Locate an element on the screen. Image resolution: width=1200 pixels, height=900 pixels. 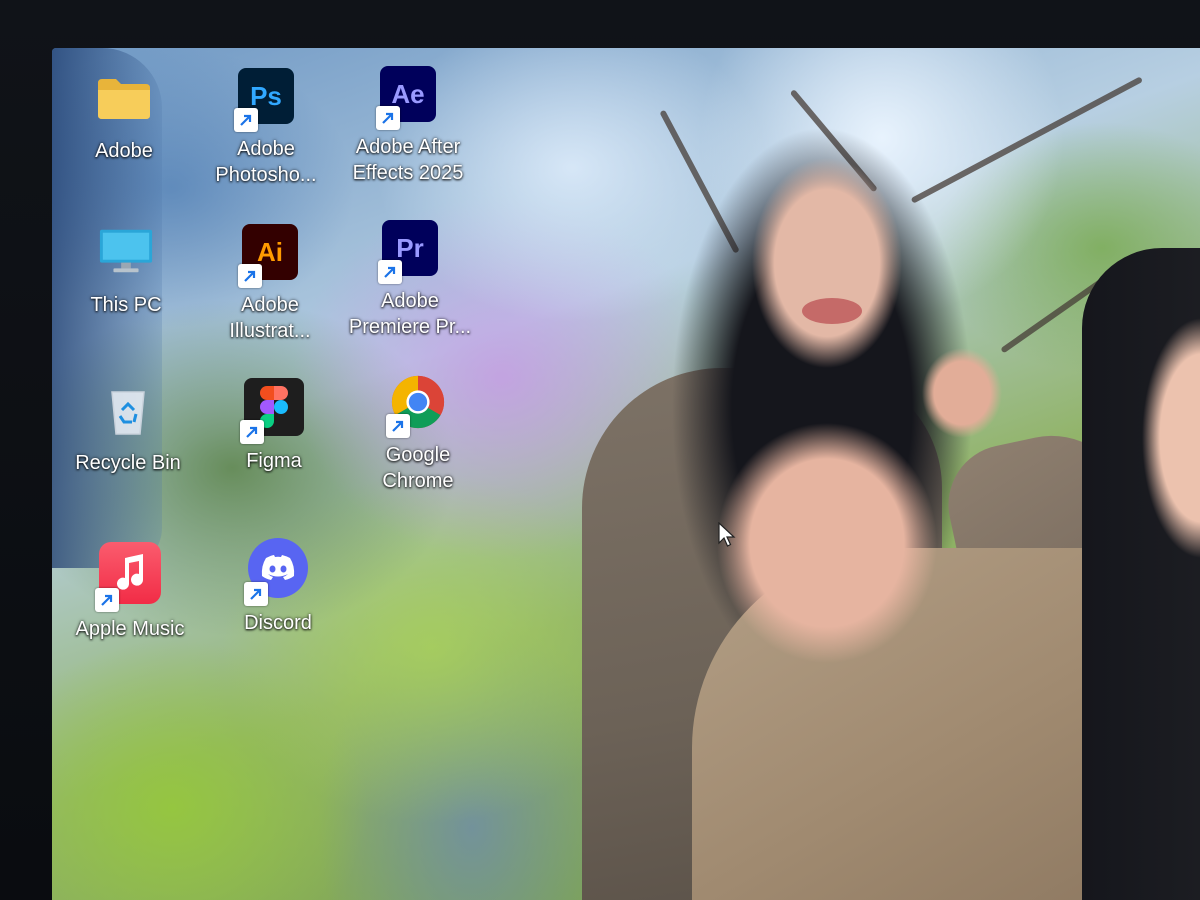
icon-label: Recycle Bin is located at coordinates (128, 463).